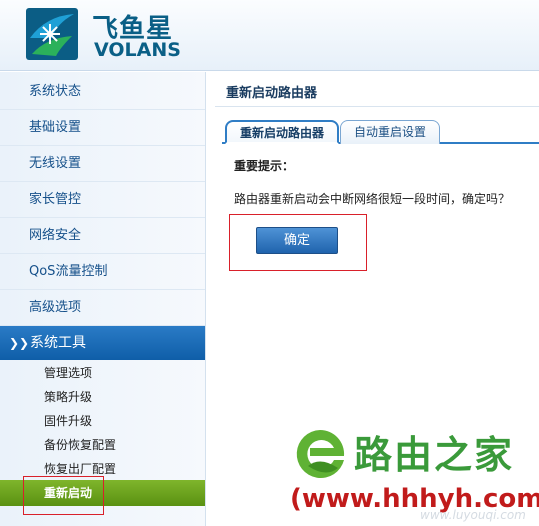 This screenshot has width=539, height=526. Describe the element at coordinates (282, 132) in the screenshot. I see `tab-reboot-router: 重新启动路由器` at that location.